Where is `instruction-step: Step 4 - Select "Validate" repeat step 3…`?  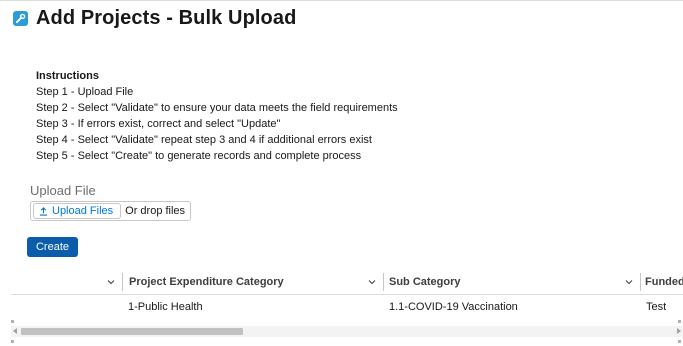
instruction-step: Step 4 - Select "Validate" repeat step 3… is located at coordinates (204, 140).